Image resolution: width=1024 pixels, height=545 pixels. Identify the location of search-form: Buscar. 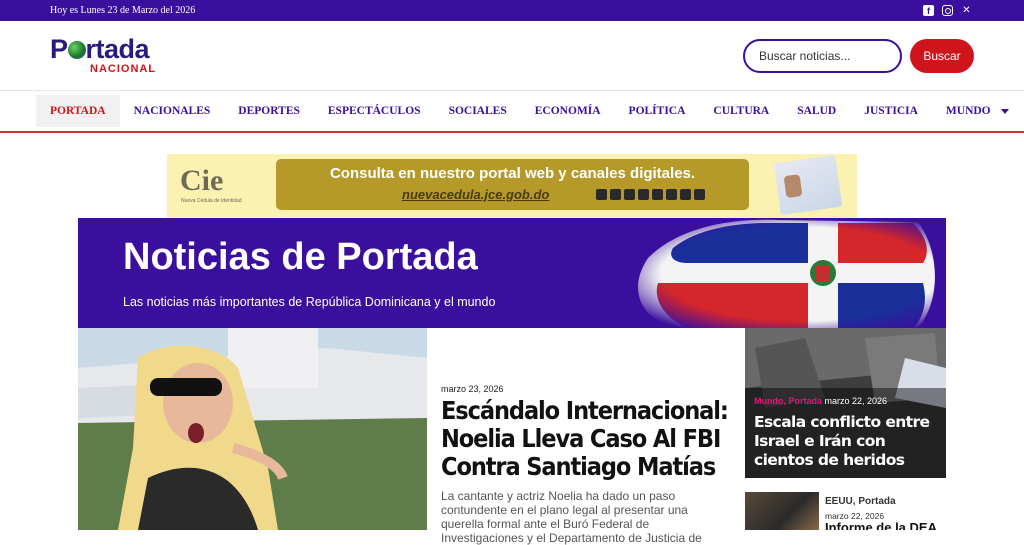
(858, 55).